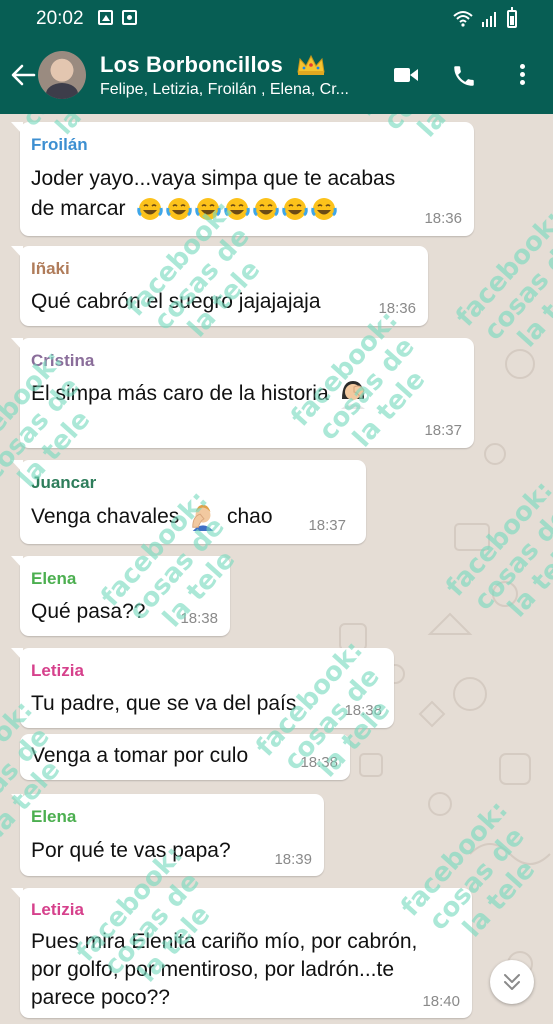 This screenshot has height=1024, width=553. Describe the element at coordinates (311, 64) in the screenshot. I see `crown-emoji-icon` at that location.